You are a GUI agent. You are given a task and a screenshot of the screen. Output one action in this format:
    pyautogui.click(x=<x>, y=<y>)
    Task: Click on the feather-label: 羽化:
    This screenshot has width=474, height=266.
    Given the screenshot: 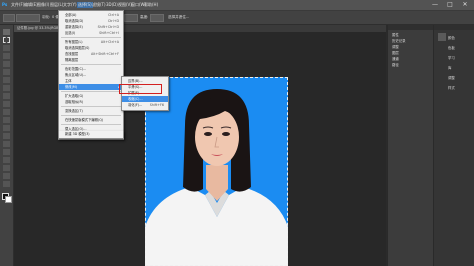 What is the action you would take?
    pyautogui.click(x=46, y=17)
    